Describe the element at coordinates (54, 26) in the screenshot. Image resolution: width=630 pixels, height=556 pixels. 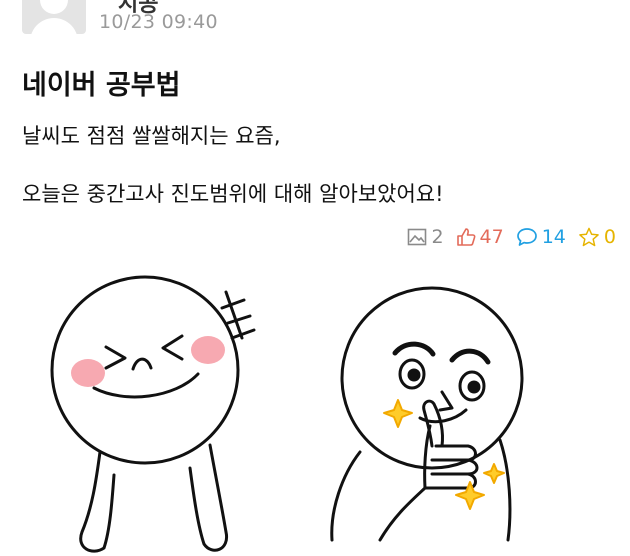
I see `avatar-body` at that location.